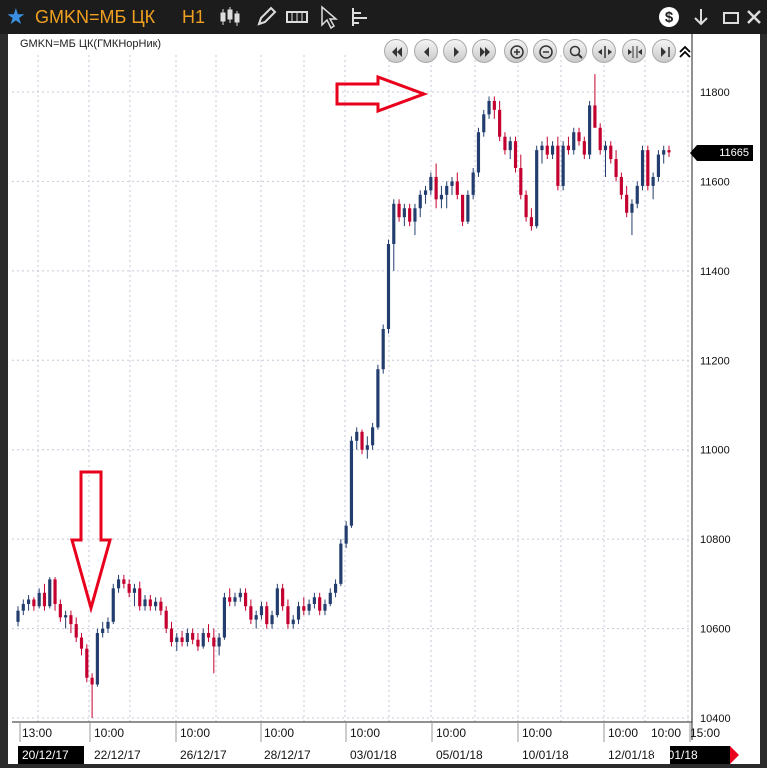  I want to click on y-tick-label: 10600, so click(715, 630).